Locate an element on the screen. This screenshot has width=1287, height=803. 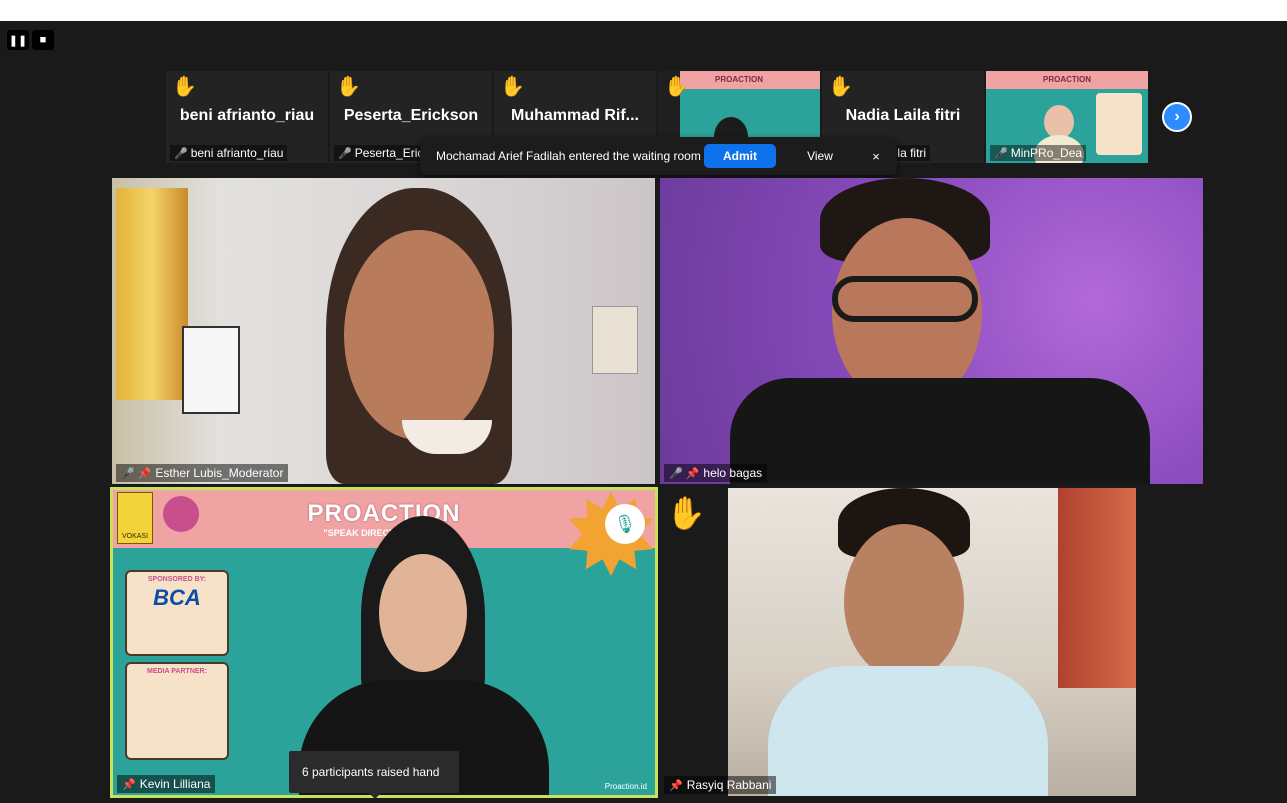
sponsor-logo: BCA is located at coordinates (177, 597).